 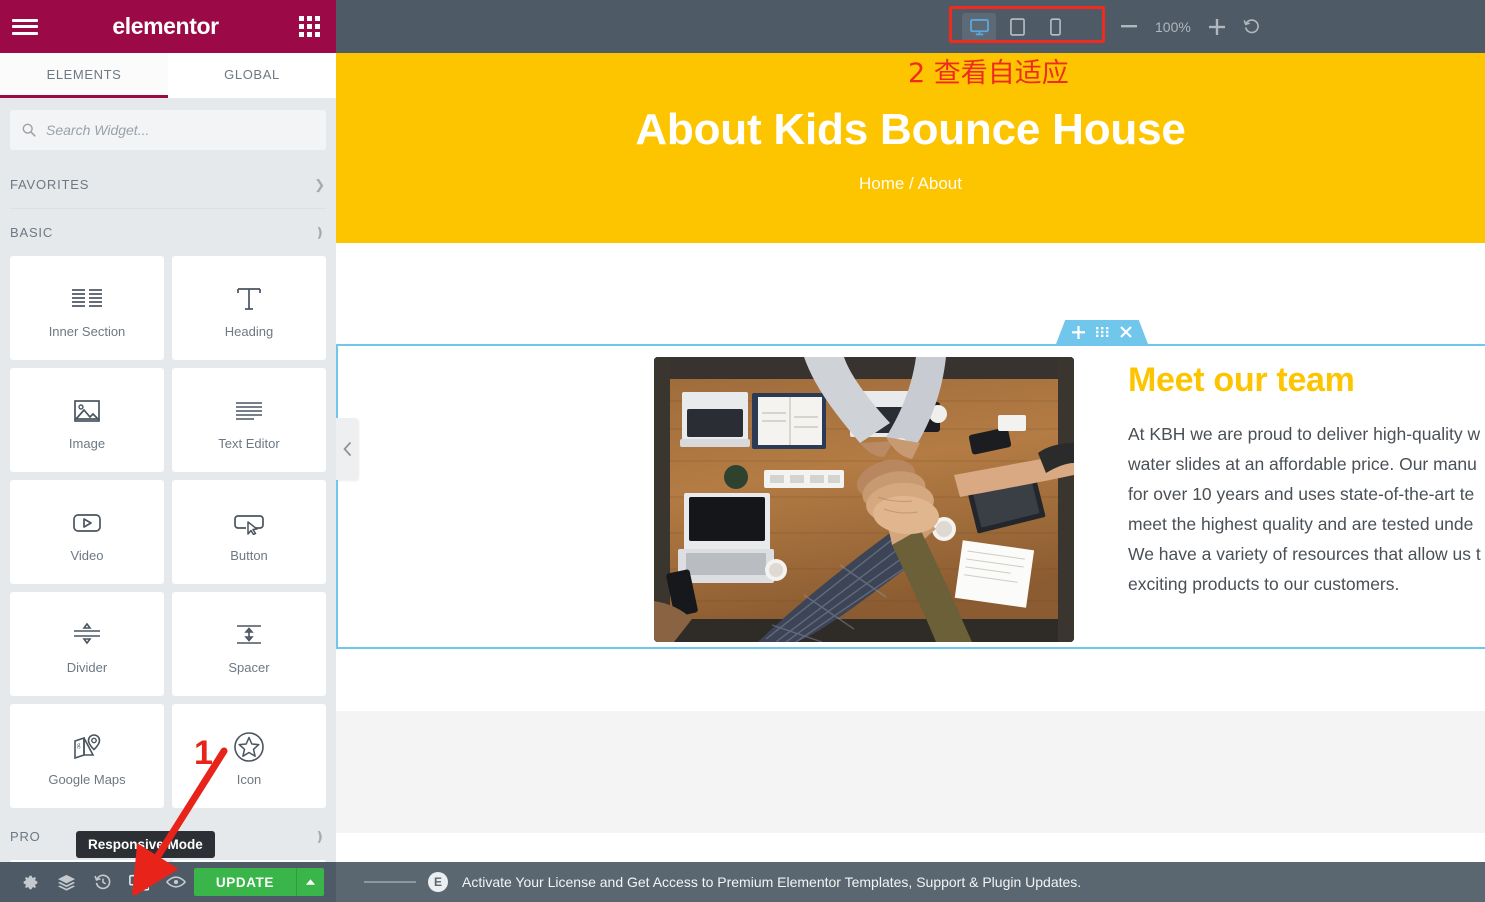 I want to click on zoom-out-button, so click(x=1129, y=26).